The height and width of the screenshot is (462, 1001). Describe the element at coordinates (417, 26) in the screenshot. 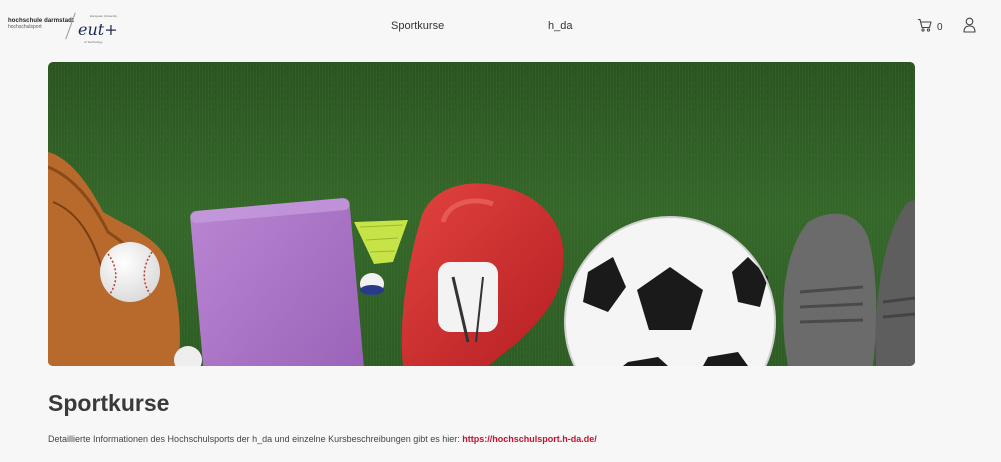

I see `nav-sportkurse: Sportkurse` at that location.